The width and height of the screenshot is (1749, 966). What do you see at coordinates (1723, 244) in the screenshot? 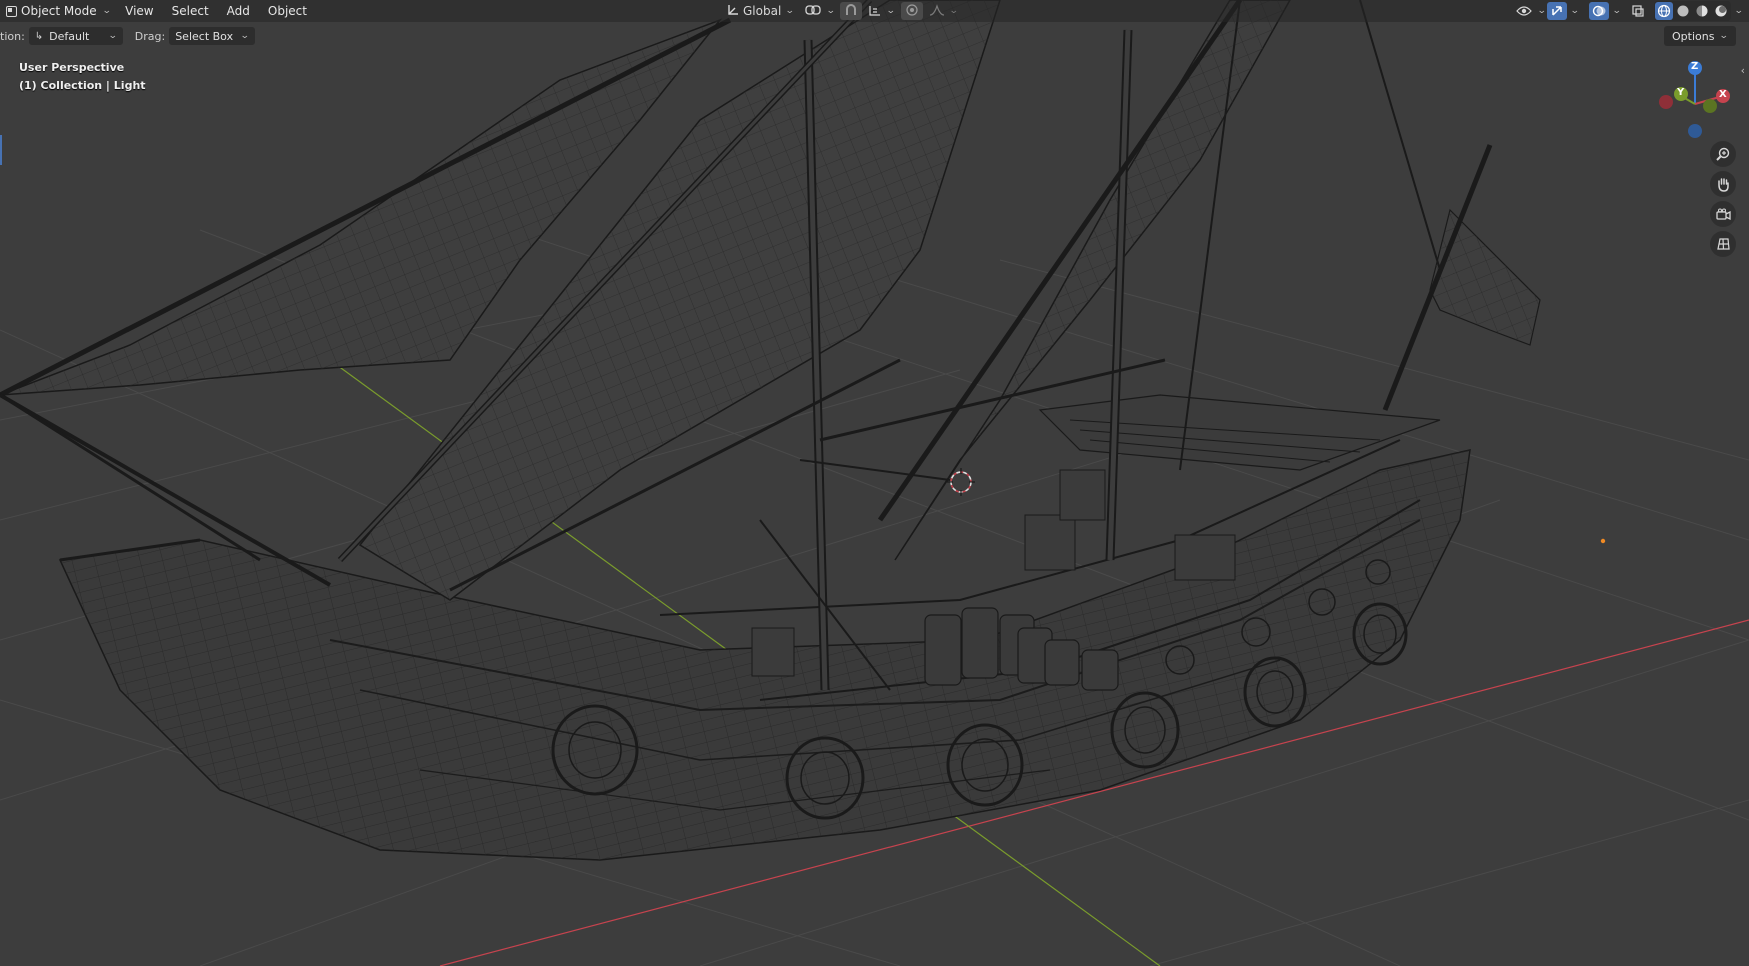
I see `grid-icon` at bounding box center [1723, 244].